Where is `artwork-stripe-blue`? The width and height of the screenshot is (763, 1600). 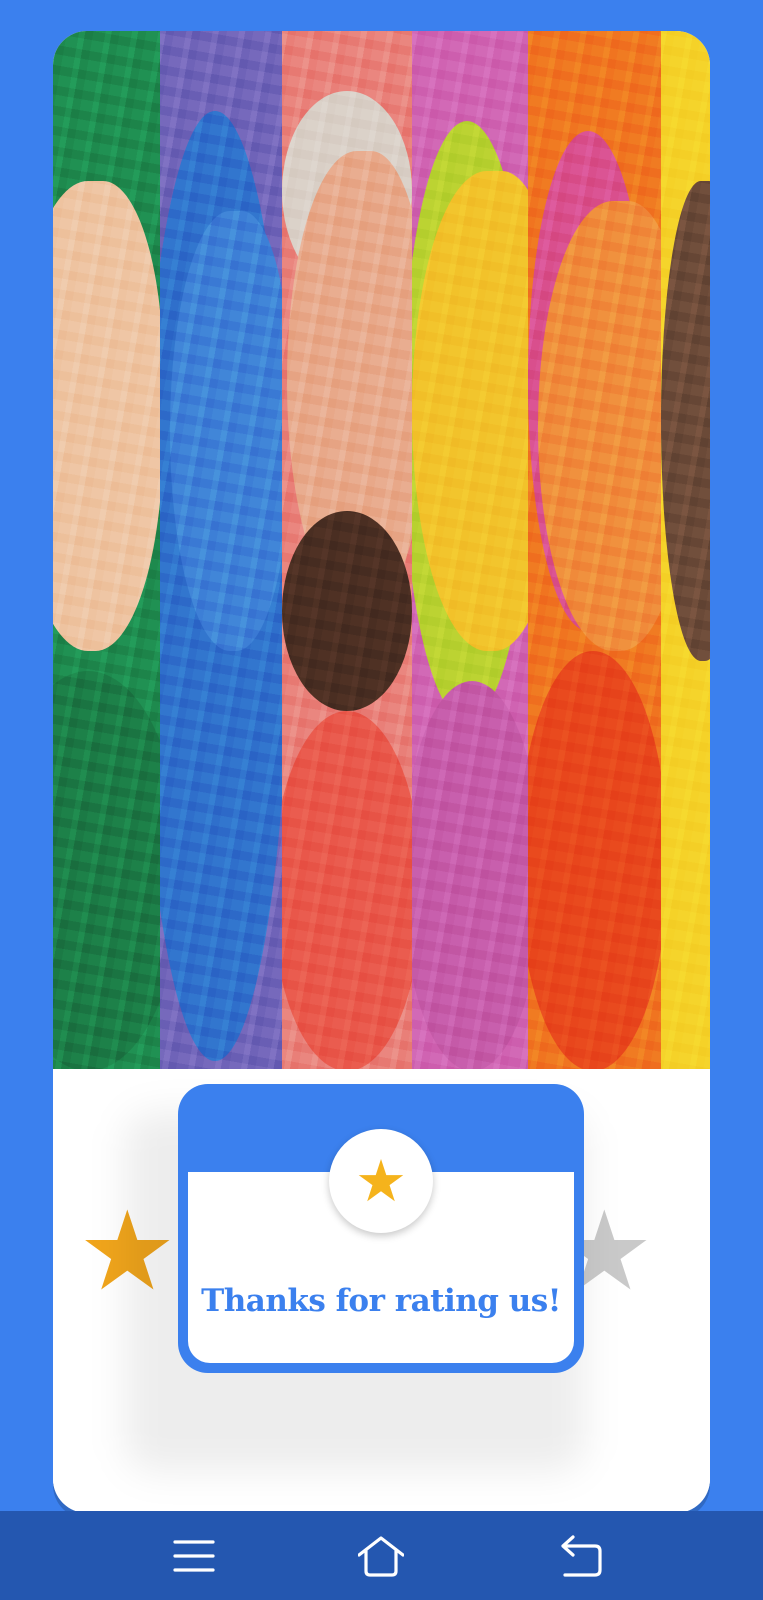 artwork-stripe-blue is located at coordinates (221, 550).